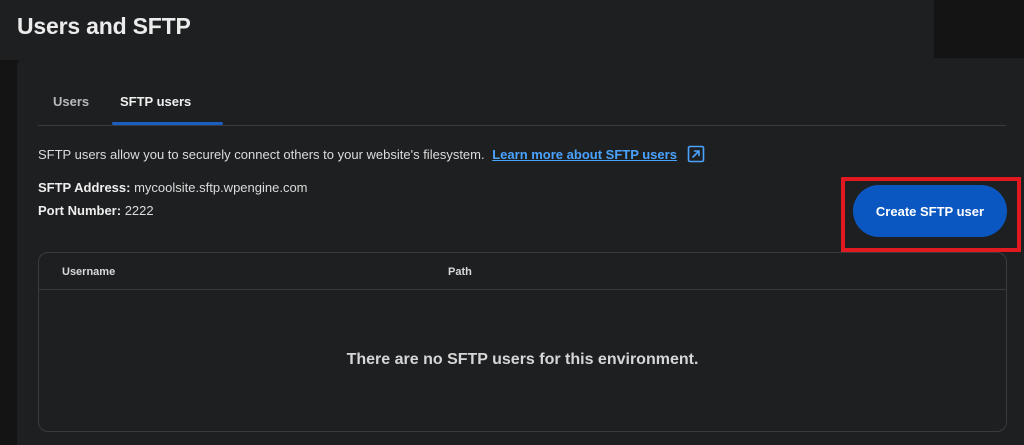  I want to click on tab-bar: Users SFTP users, so click(522, 92).